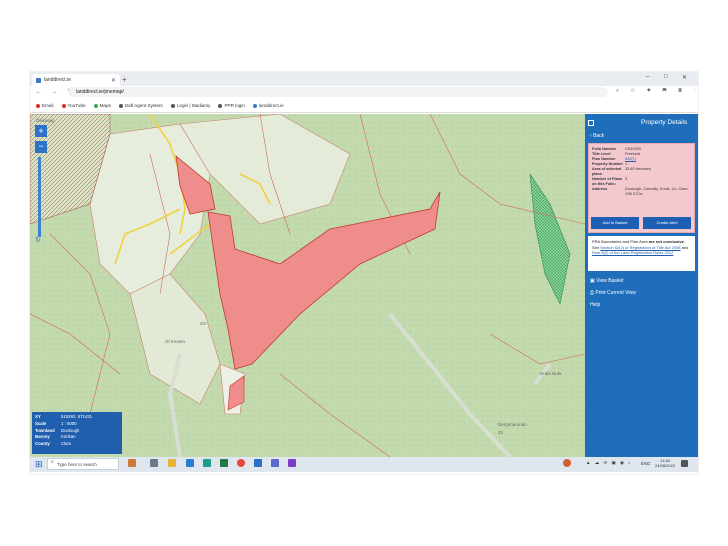 This screenshot has width=728, height=546. I want to click on map-label: Zn, so click(501, 432).